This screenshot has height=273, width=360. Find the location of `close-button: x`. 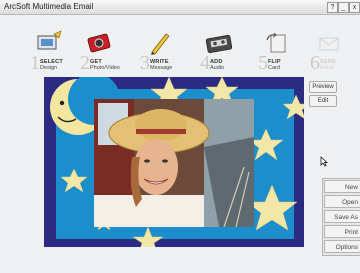

close-button: x is located at coordinates (354, 7).